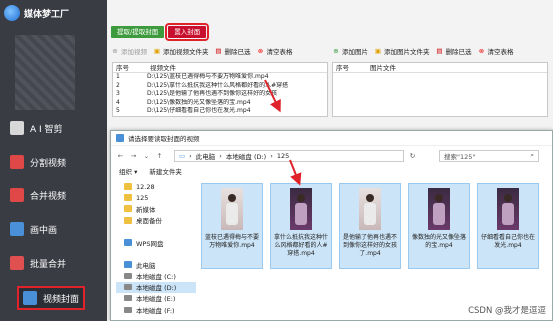  What do you see at coordinates (496, 51) in the screenshot?
I see `clear-image-table-button: ⊗ 清空表格` at bounding box center [496, 51].